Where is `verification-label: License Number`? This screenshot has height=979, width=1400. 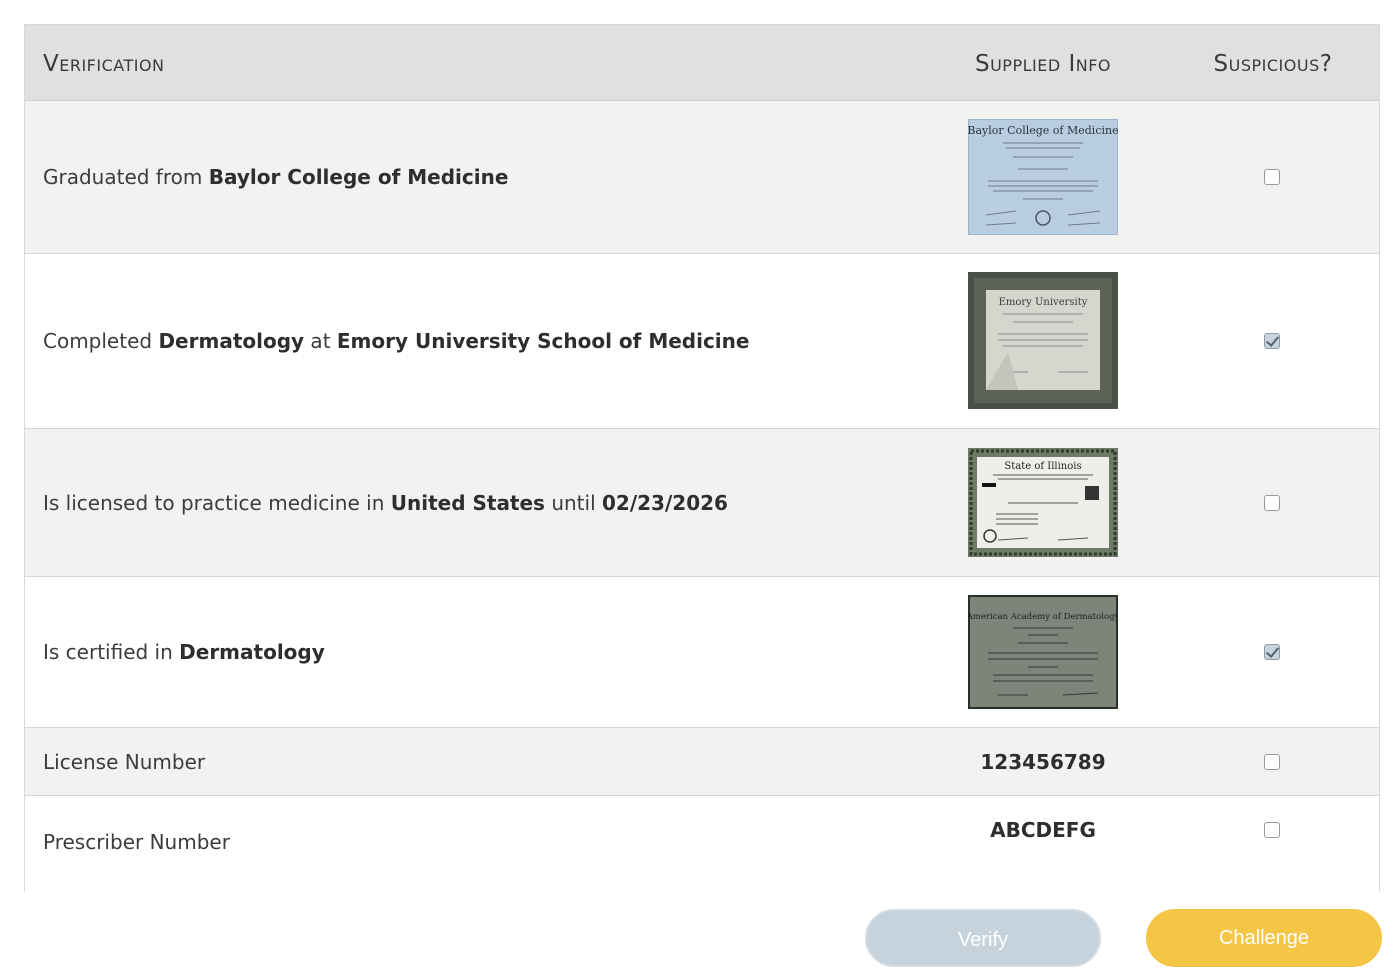
verification-label: License Number is located at coordinates (124, 762).